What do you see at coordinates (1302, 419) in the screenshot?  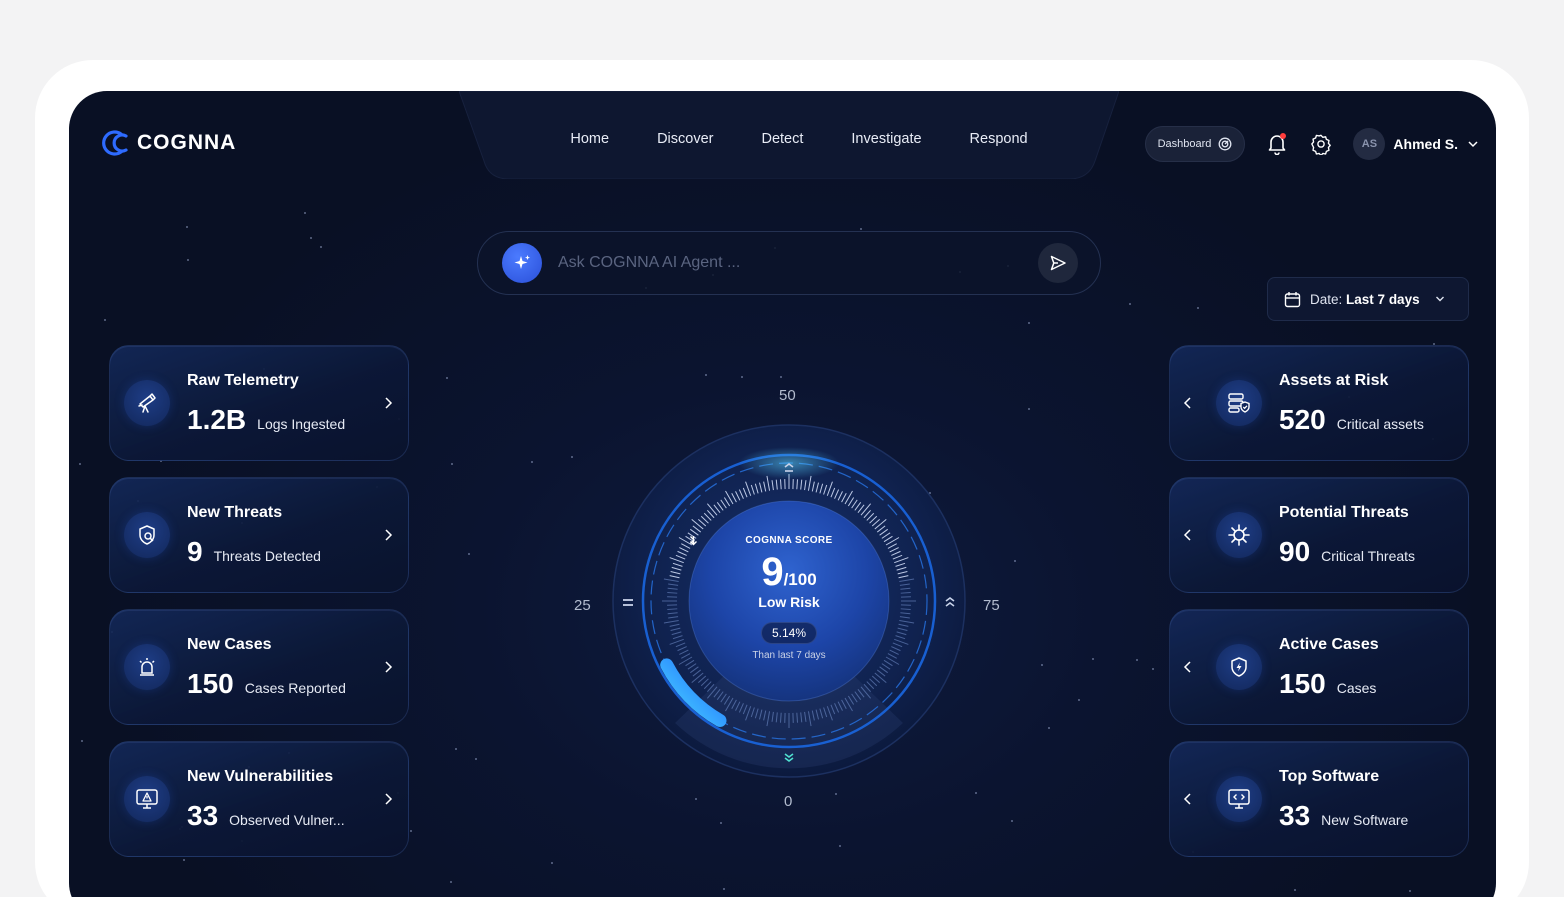 I see `card-value: 520` at bounding box center [1302, 419].